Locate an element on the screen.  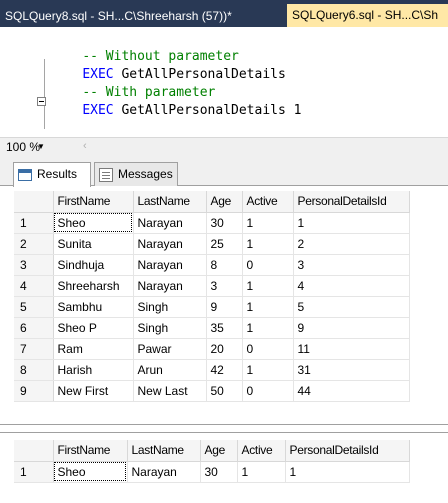
table-row: 7 Ram Pawar 20 0 11 is located at coordinates (212, 349).